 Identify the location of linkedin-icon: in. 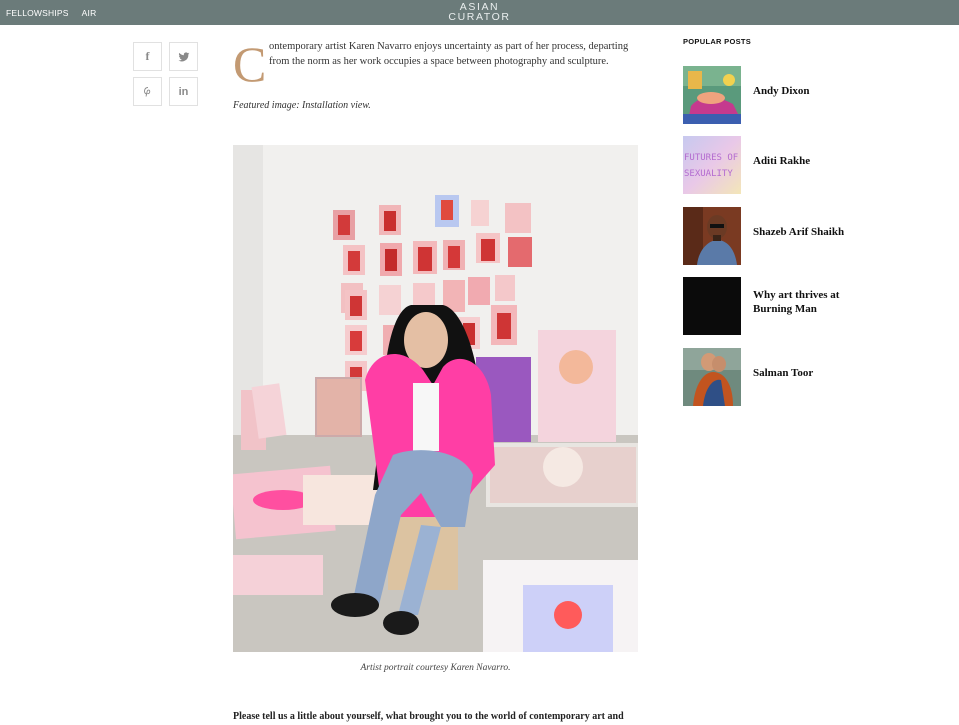
(183, 91).